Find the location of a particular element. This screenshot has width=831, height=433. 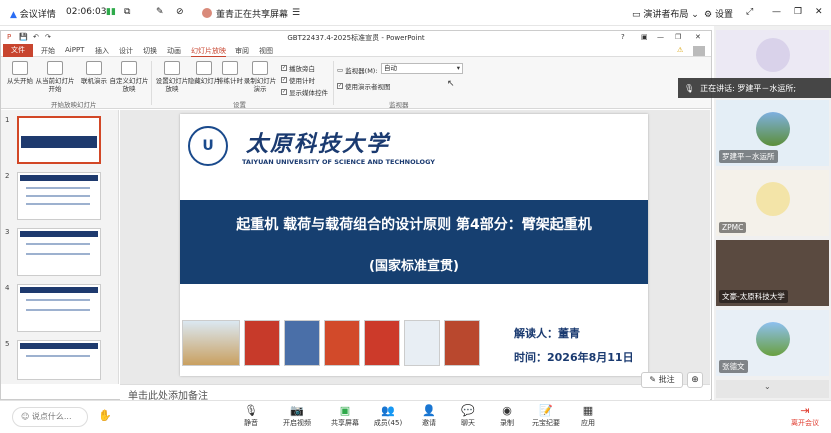

media-controls-checkbox: ✓ 显示媒体控件 is located at coordinates (304, 92).